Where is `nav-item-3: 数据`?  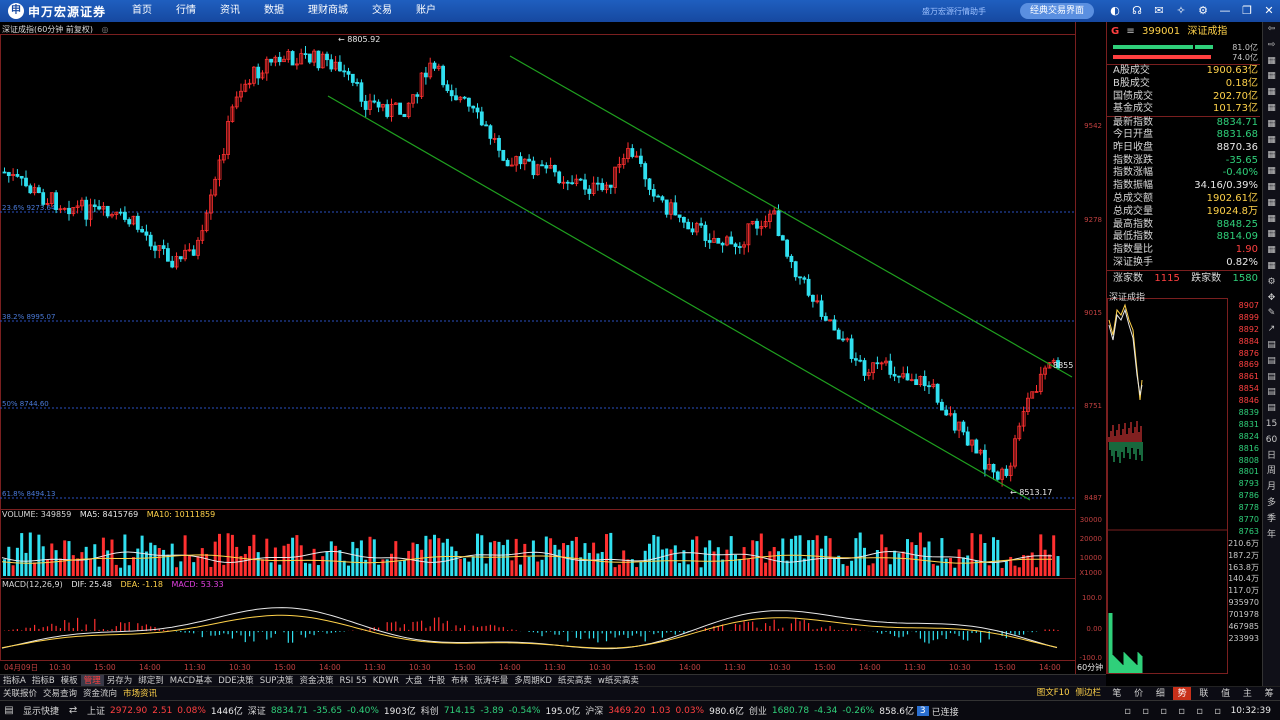 nav-item-3: 数据 is located at coordinates (274, 11).